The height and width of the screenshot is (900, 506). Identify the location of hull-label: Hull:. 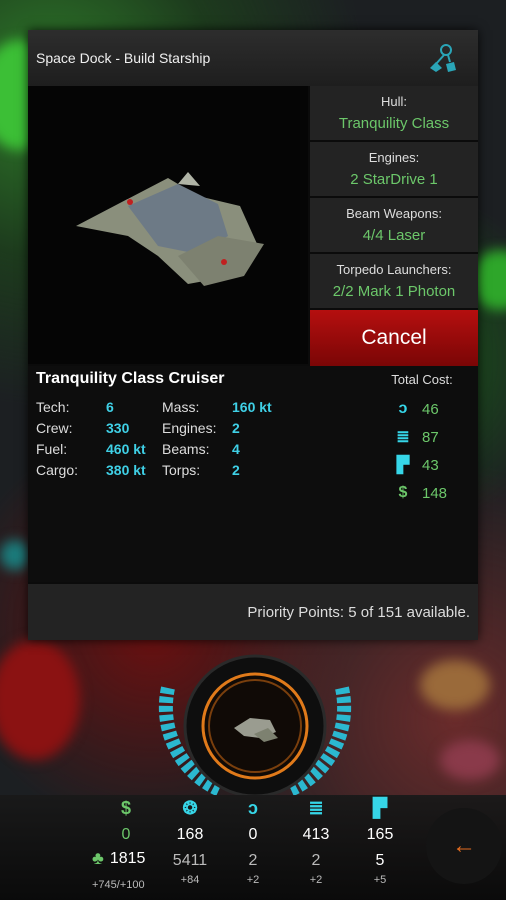
(393, 101).